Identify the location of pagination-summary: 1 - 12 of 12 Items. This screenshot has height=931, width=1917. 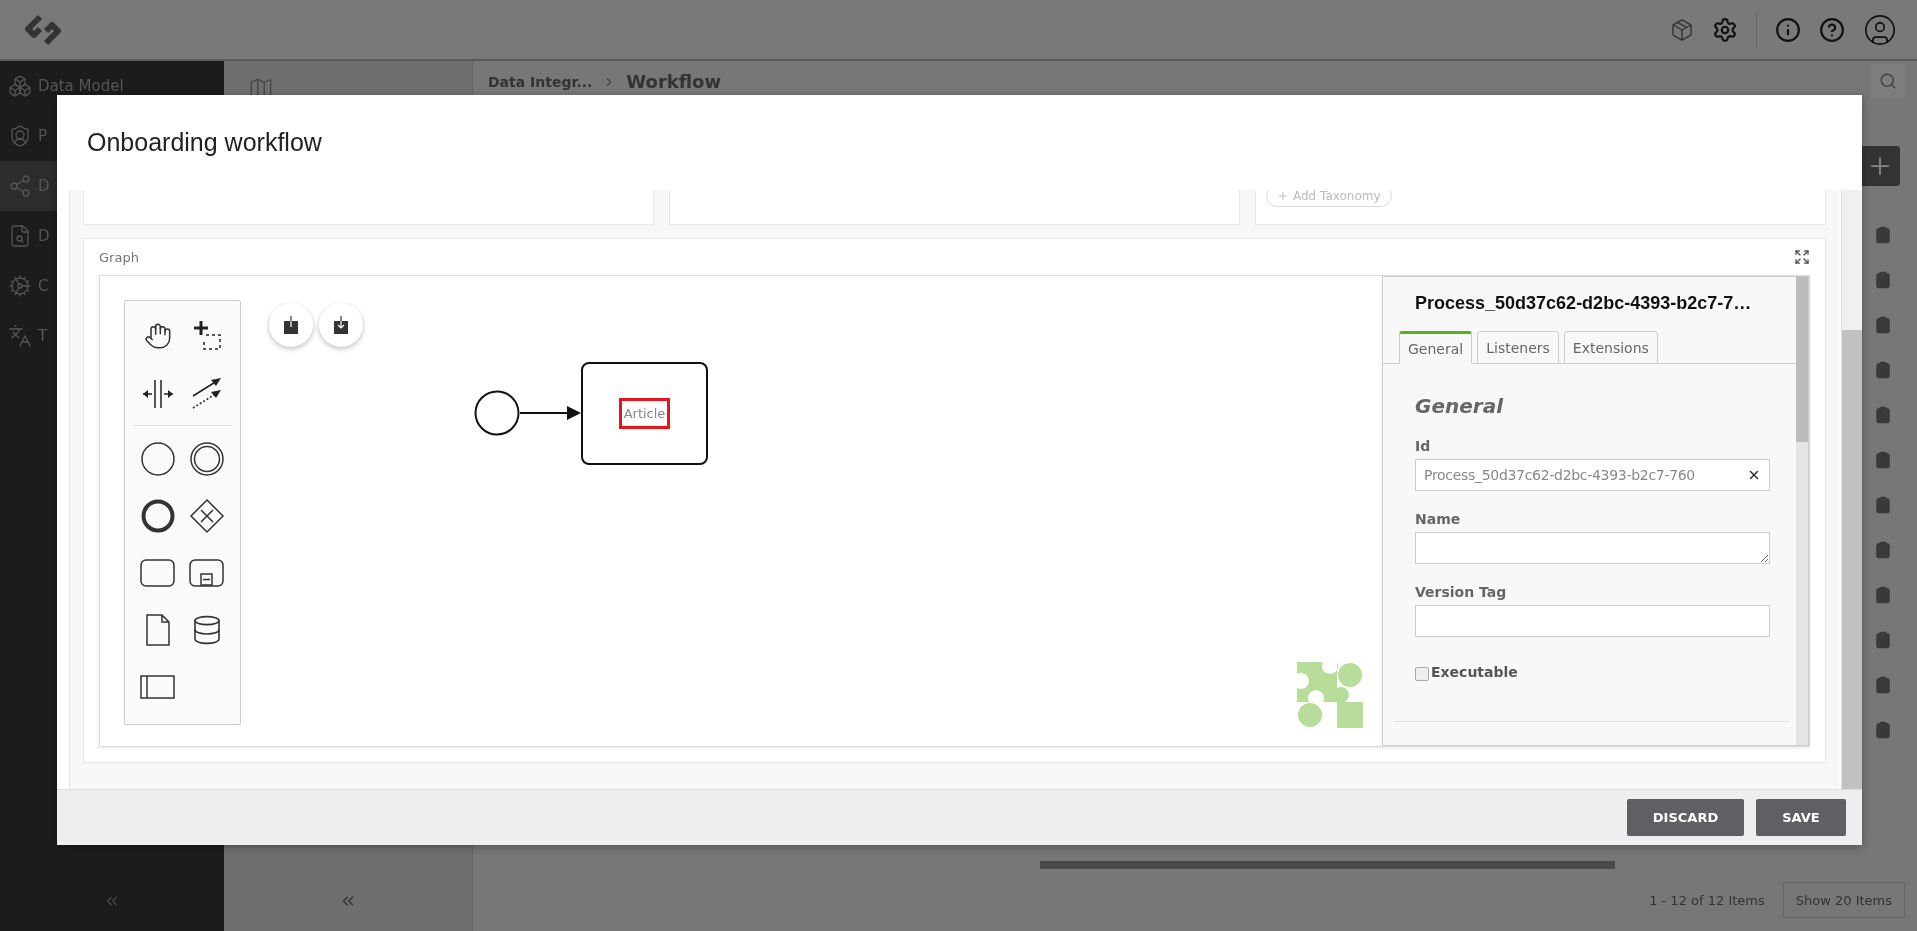
(1707, 900).